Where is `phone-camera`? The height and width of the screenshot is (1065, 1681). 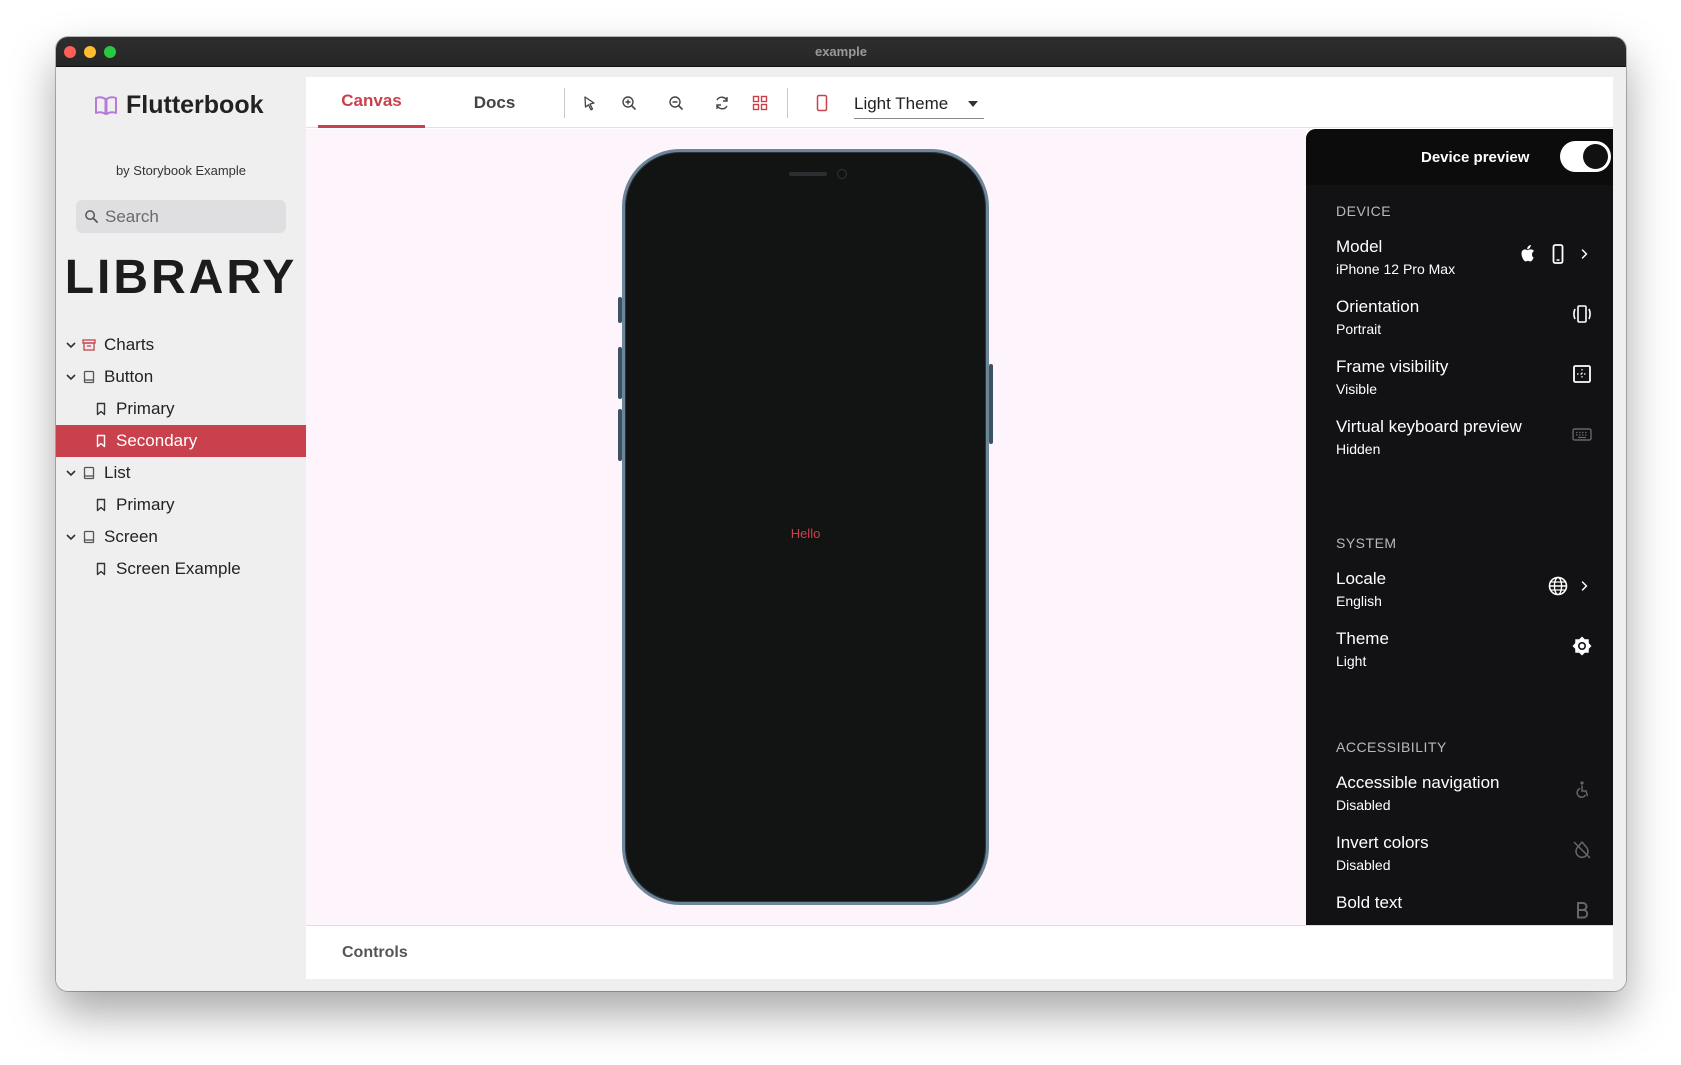 phone-camera is located at coordinates (842, 174).